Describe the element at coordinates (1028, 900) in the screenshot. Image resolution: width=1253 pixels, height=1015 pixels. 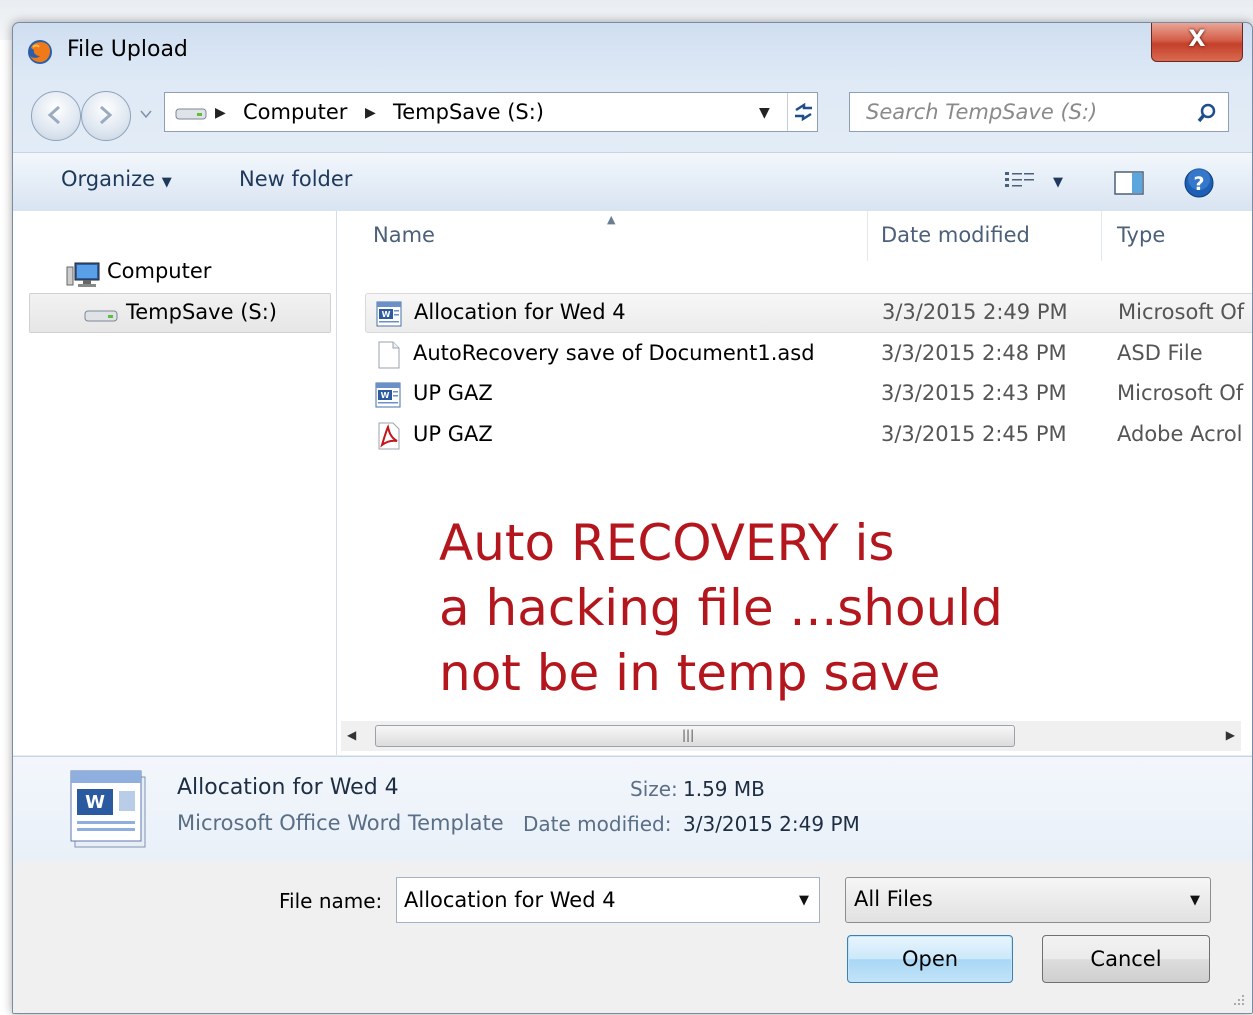
I see `file-type-select: All Files ▼` at that location.